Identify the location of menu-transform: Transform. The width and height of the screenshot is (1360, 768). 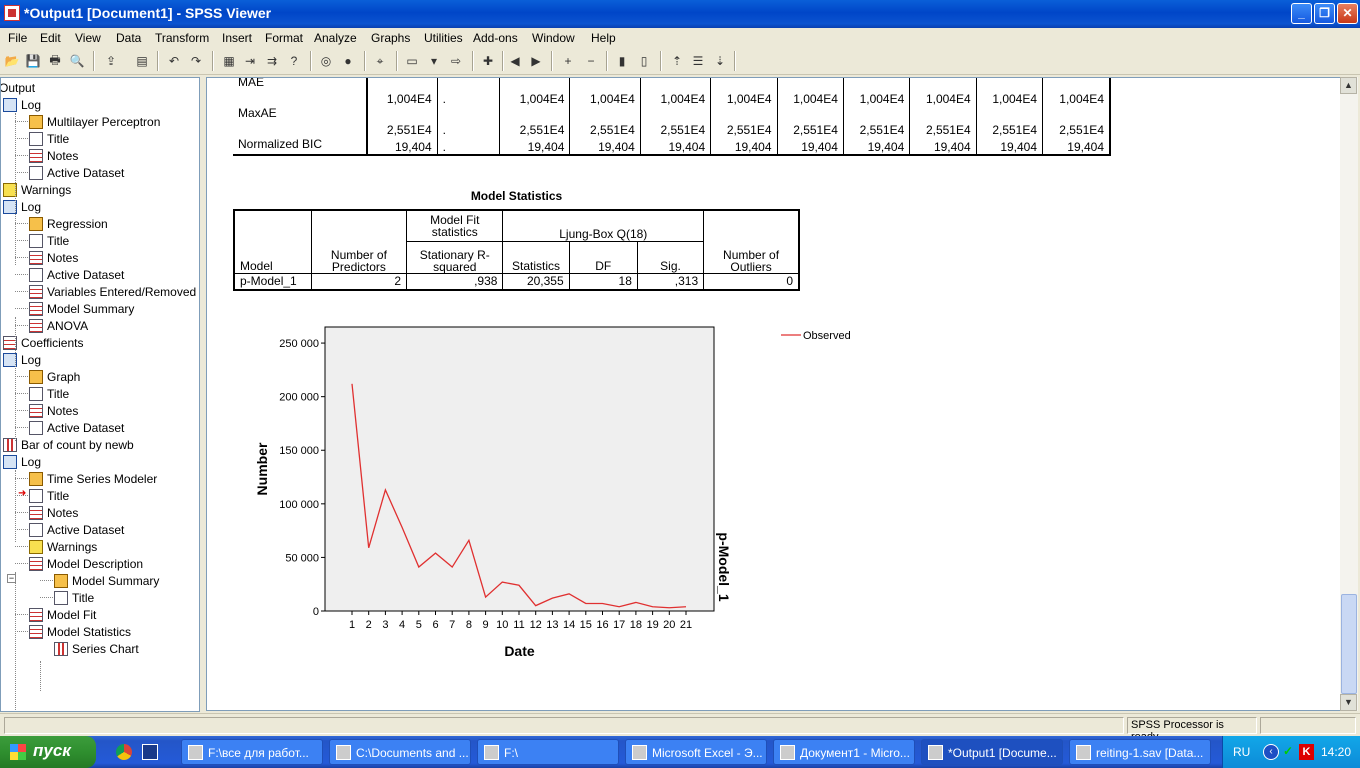
(182, 38).